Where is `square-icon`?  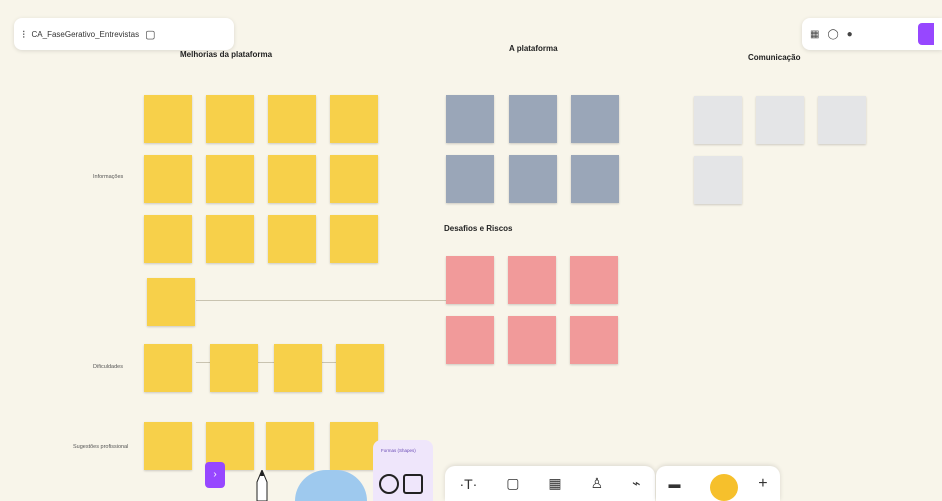 square-icon is located at coordinates (413, 484).